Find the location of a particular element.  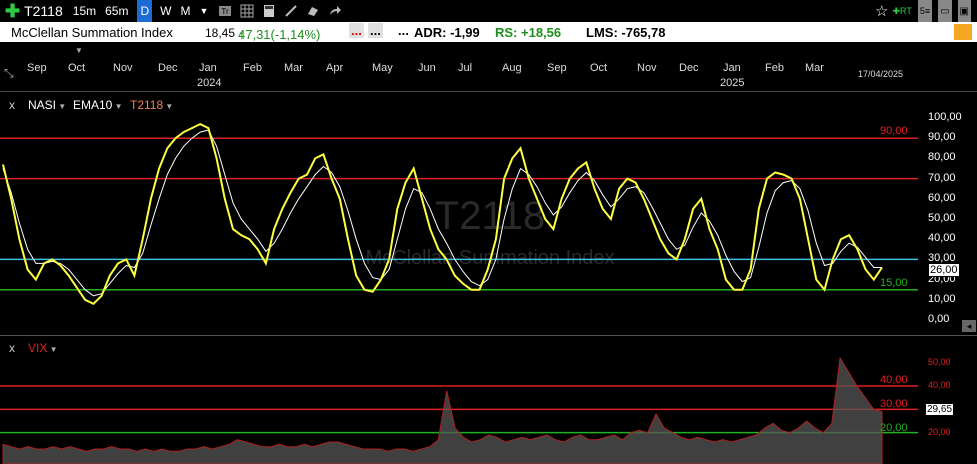

vix-current-tag: 29,65 is located at coordinates (940, 409).